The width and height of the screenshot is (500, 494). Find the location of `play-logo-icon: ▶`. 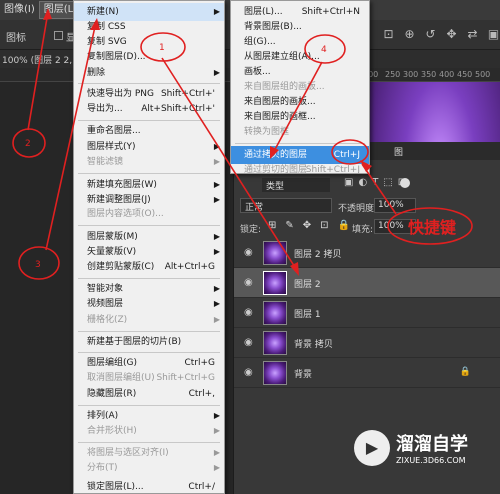

play-logo-icon: ▶ is located at coordinates (372, 448).